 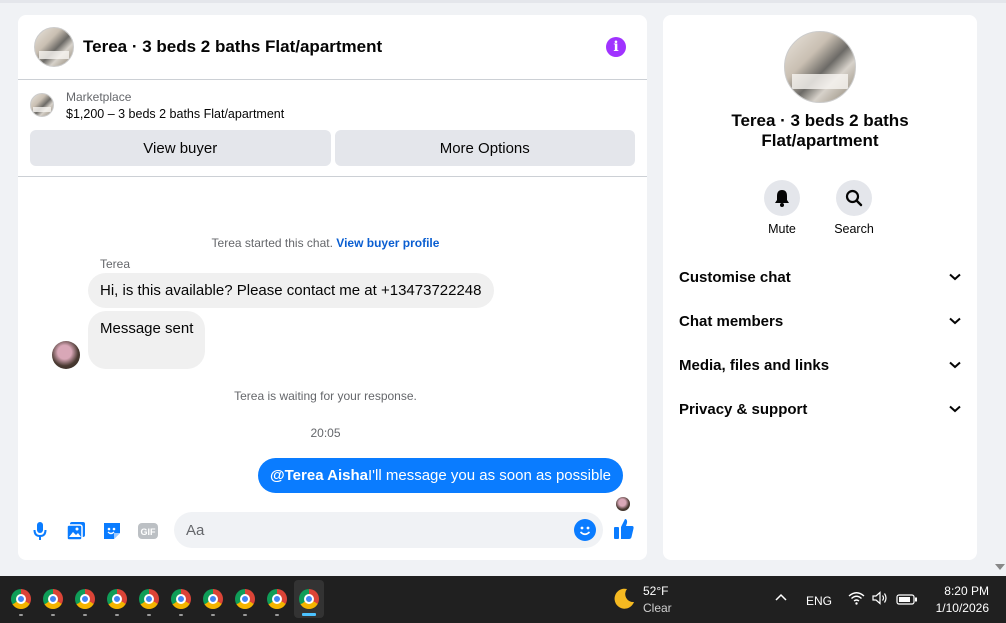 I want to click on customise-chat-section: Customise chat, so click(x=820, y=277).